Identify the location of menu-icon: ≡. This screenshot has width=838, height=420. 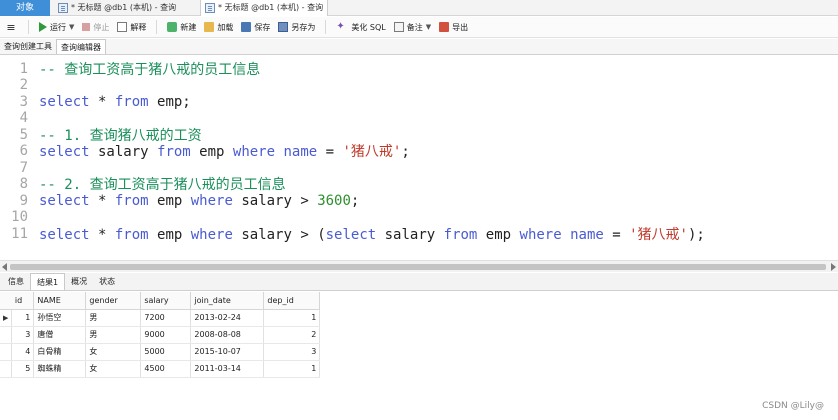
(11, 27).